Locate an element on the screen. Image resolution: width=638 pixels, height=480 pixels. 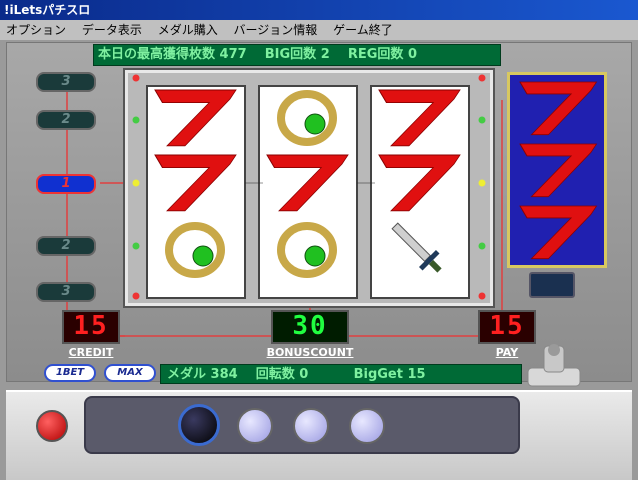
bottom-info-display: メダル 384 回転数 0 BigGet 15 is located at coordinates (341, 374).